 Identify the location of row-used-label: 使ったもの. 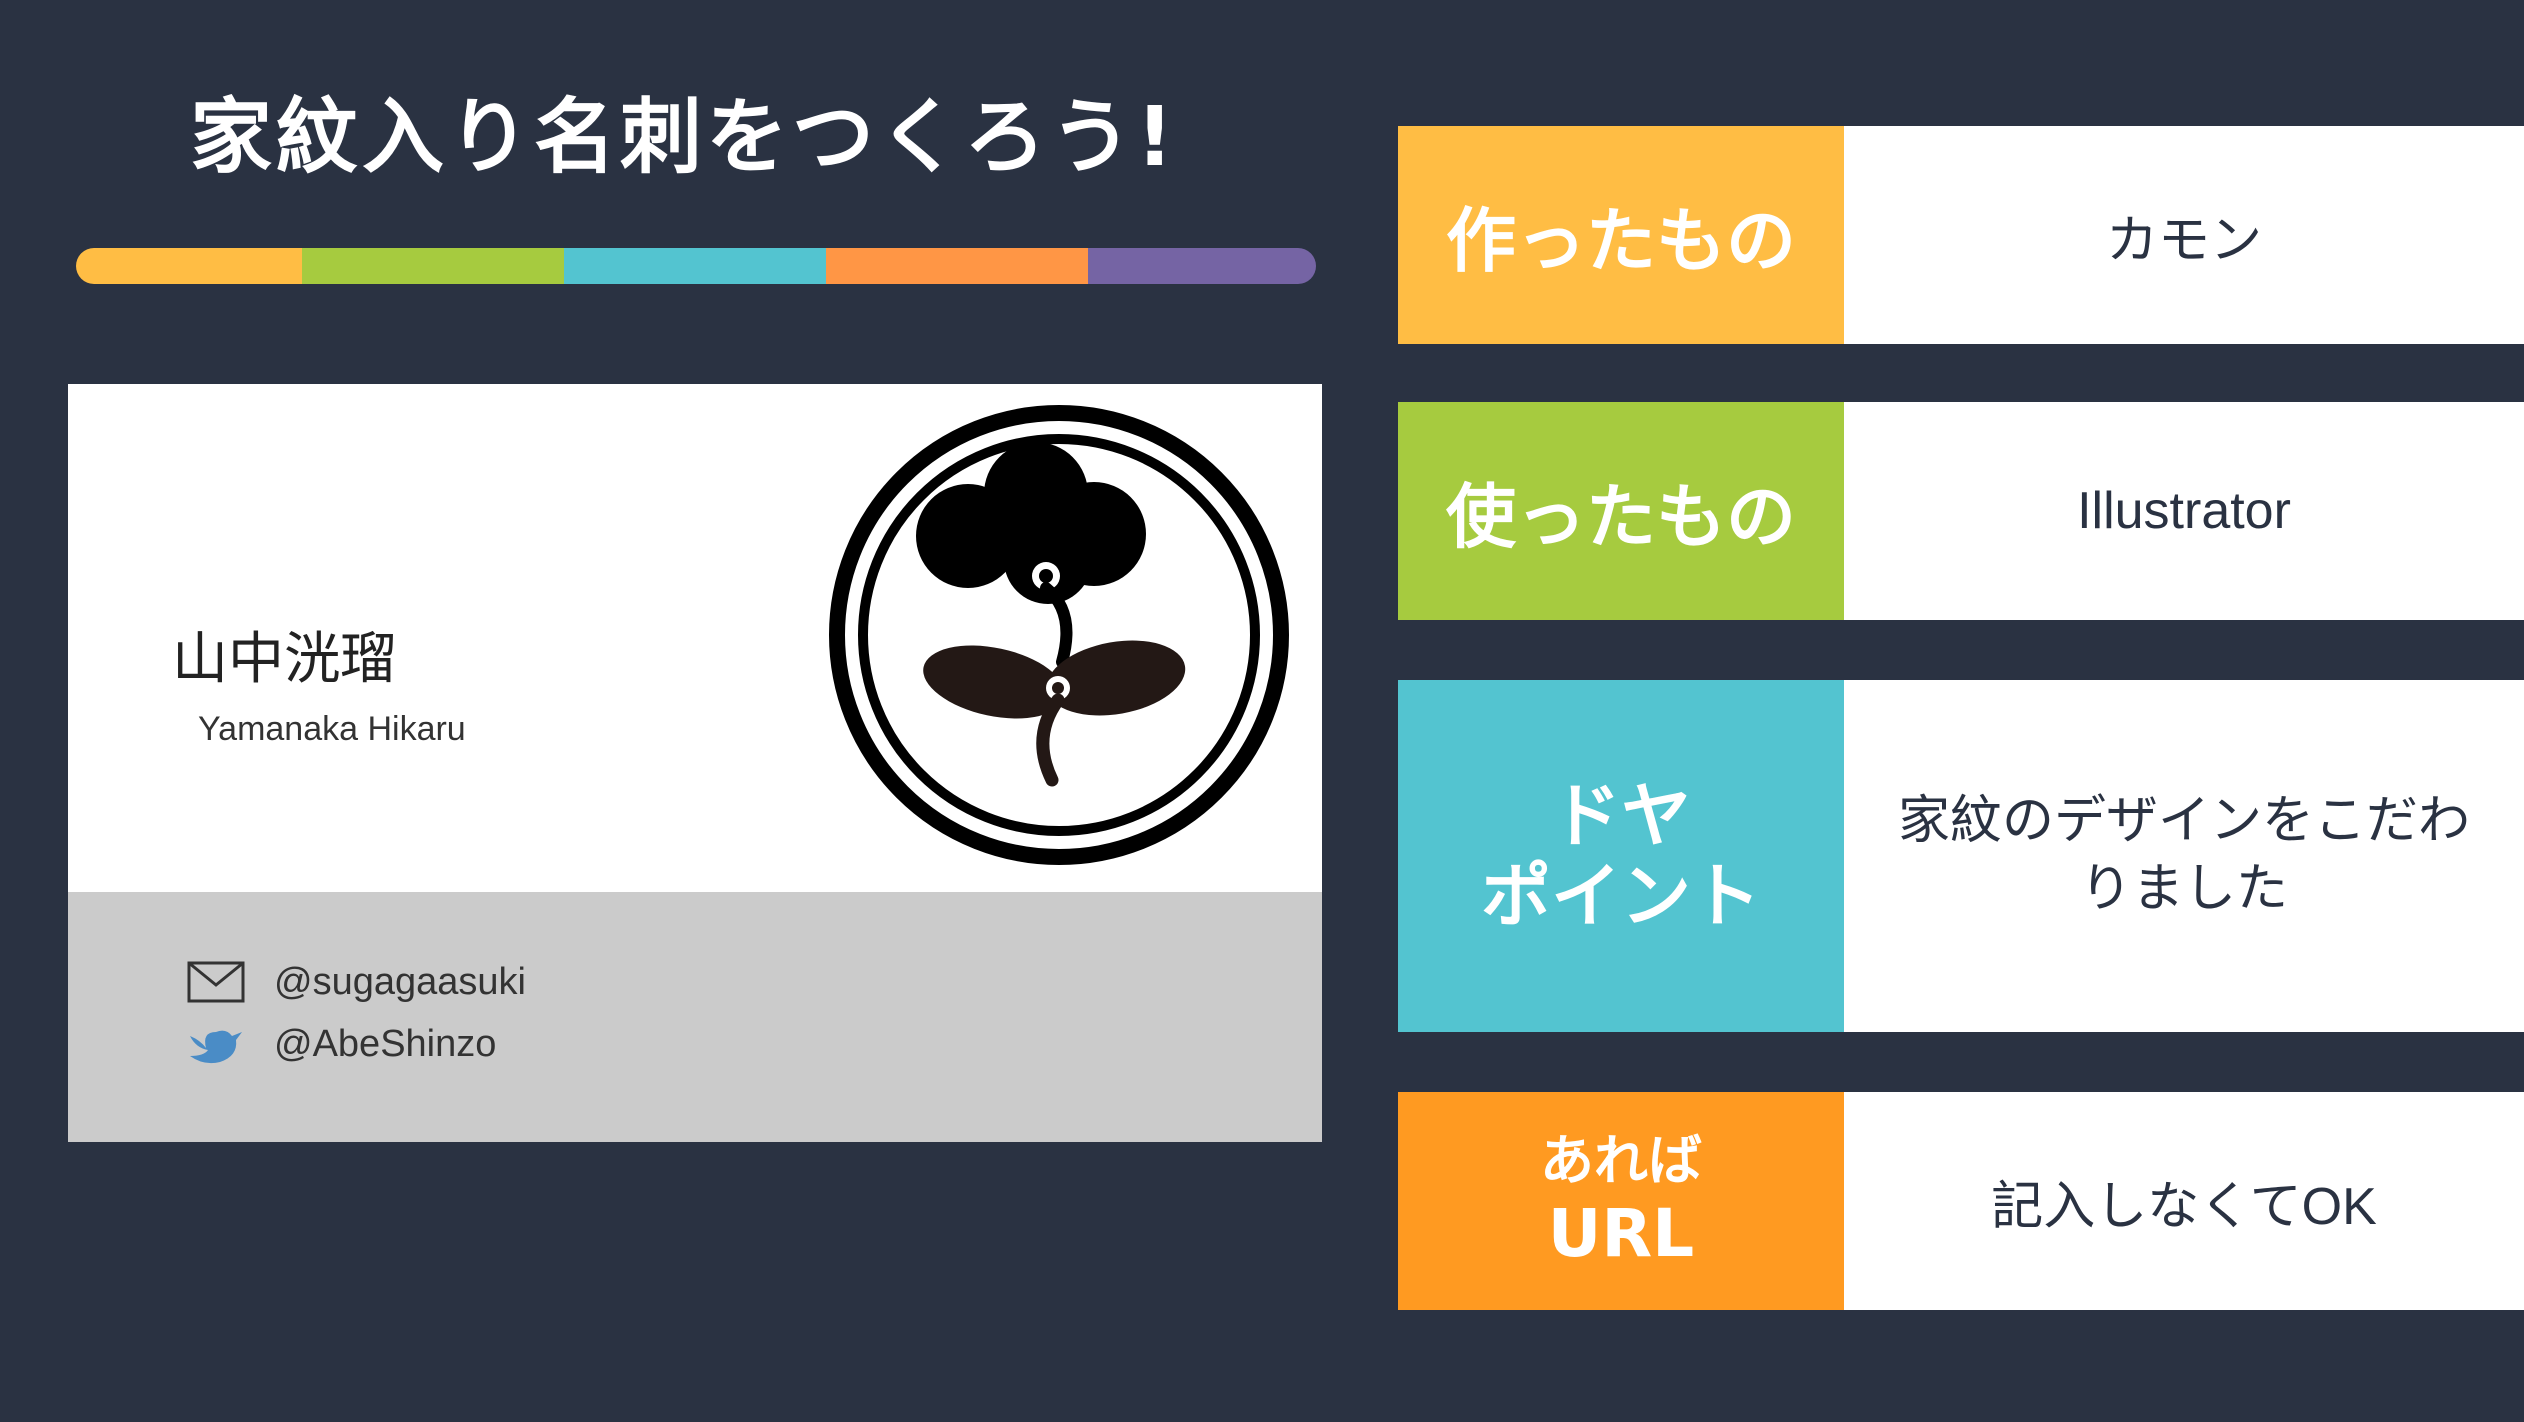
(1621, 511).